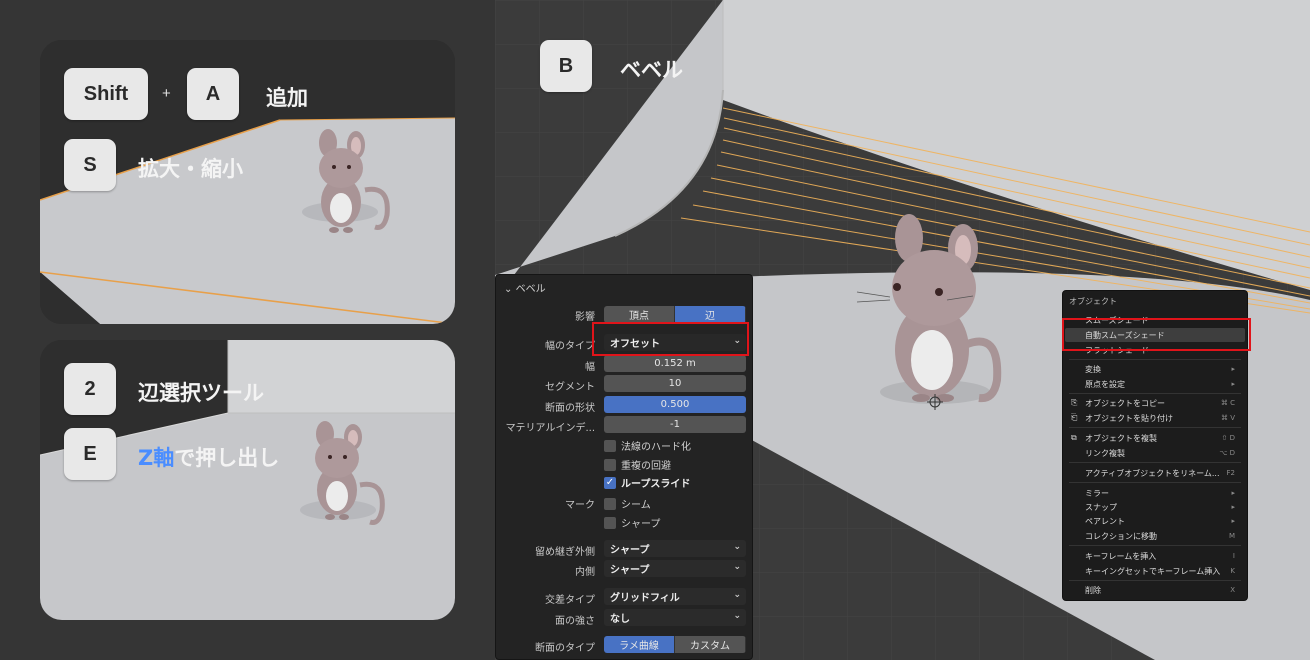  I want to click on mark-sharp-checkbox: シャープ, so click(632, 522).